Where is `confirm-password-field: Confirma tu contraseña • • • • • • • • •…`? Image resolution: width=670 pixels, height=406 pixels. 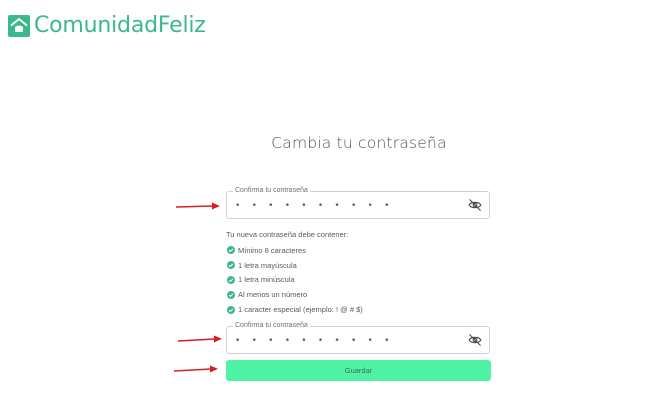 confirm-password-field: Confirma tu contraseña • • • • • • • • •… is located at coordinates (358, 337).